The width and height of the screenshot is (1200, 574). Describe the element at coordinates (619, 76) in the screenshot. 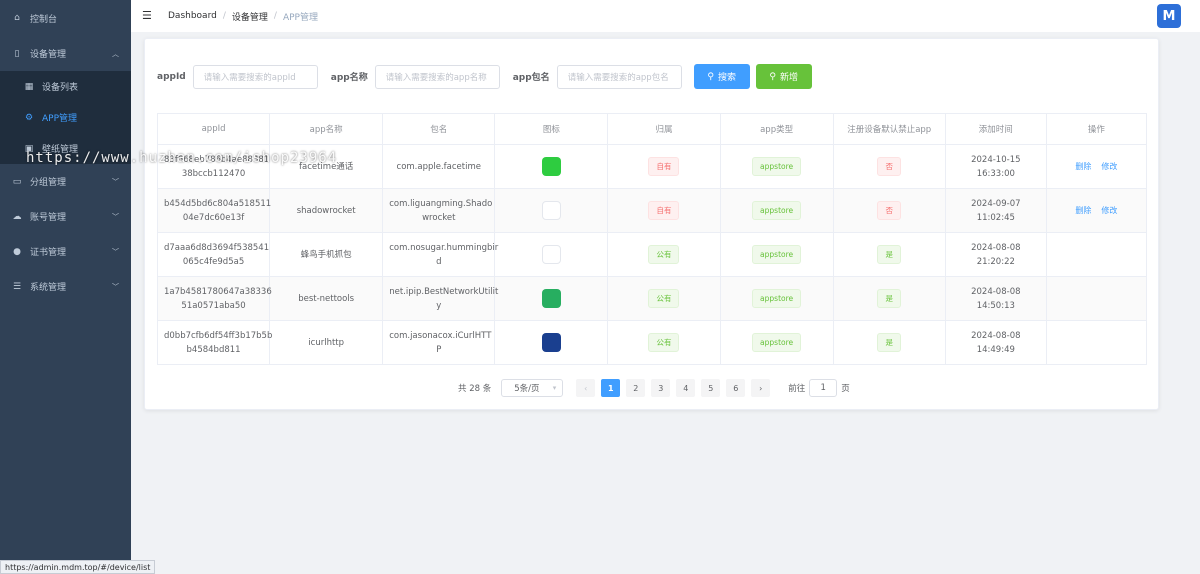

I see `pkg-search-input: 请输入需要搜索的app包名` at that location.